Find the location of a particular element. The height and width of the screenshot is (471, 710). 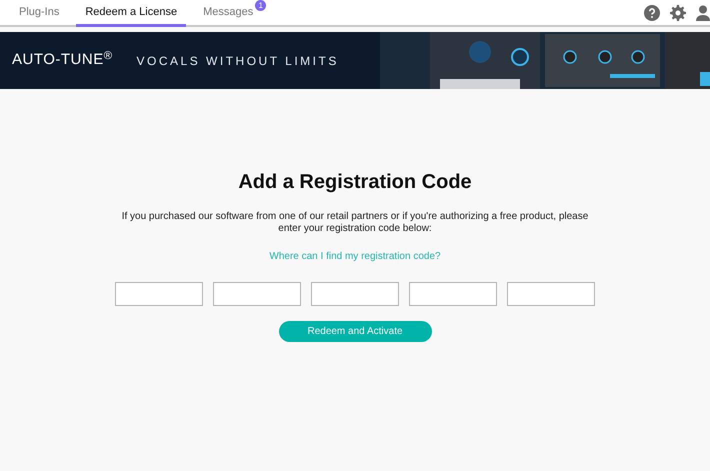

help-link: Where can I find my registration code? is located at coordinates (355, 256).